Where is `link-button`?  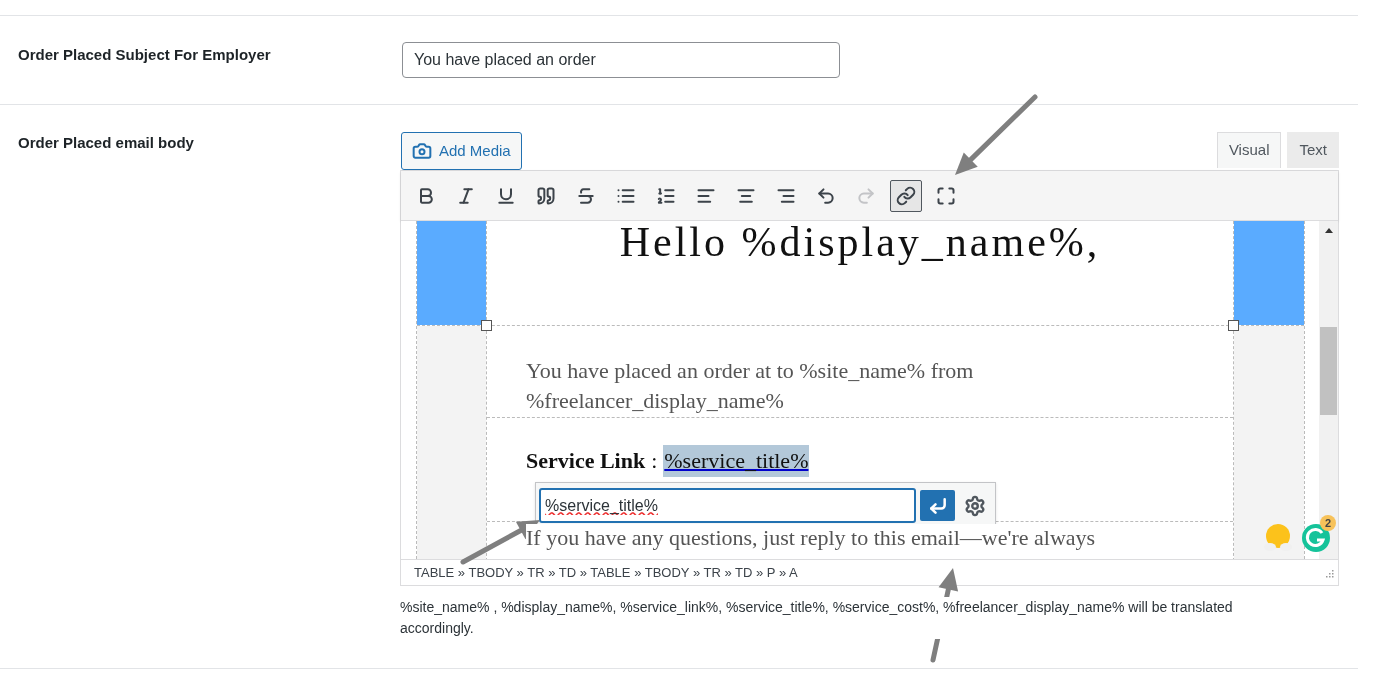 link-button is located at coordinates (906, 195).